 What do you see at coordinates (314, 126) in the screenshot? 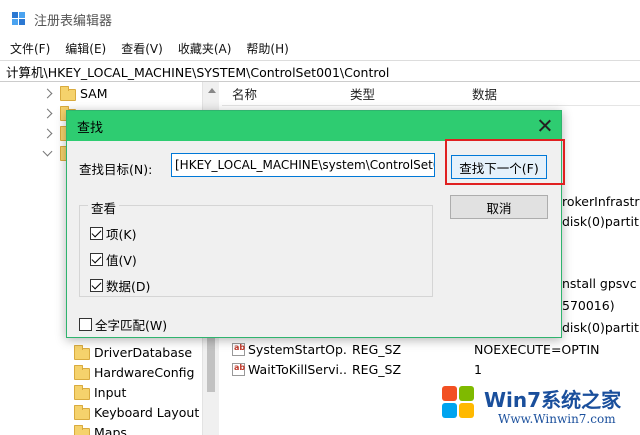
I see `dialog-title-bar: 查找` at bounding box center [314, 126].